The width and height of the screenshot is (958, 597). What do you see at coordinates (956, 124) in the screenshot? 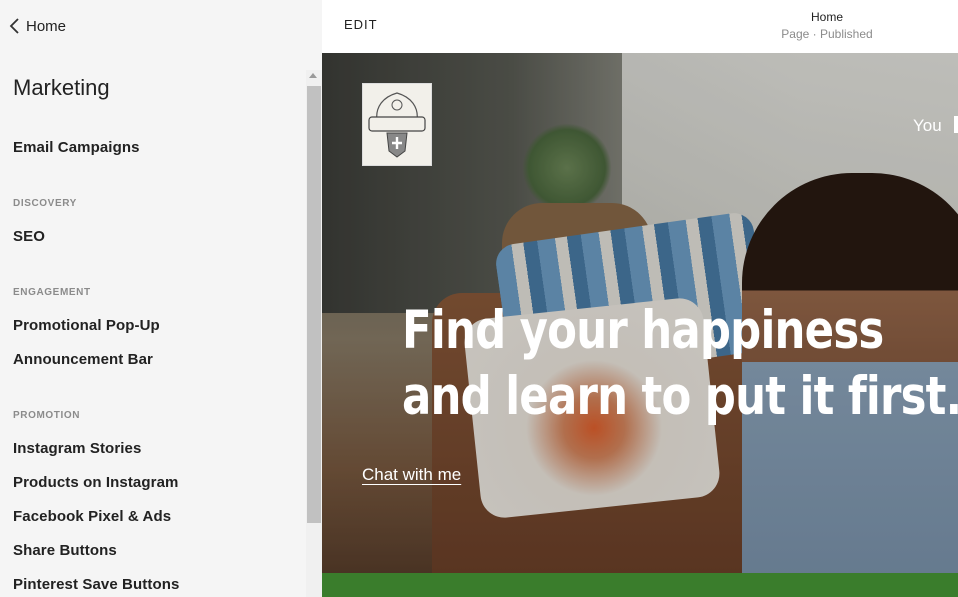
I see `nav-link-cut-glyph` at bounding box center [956, 124].